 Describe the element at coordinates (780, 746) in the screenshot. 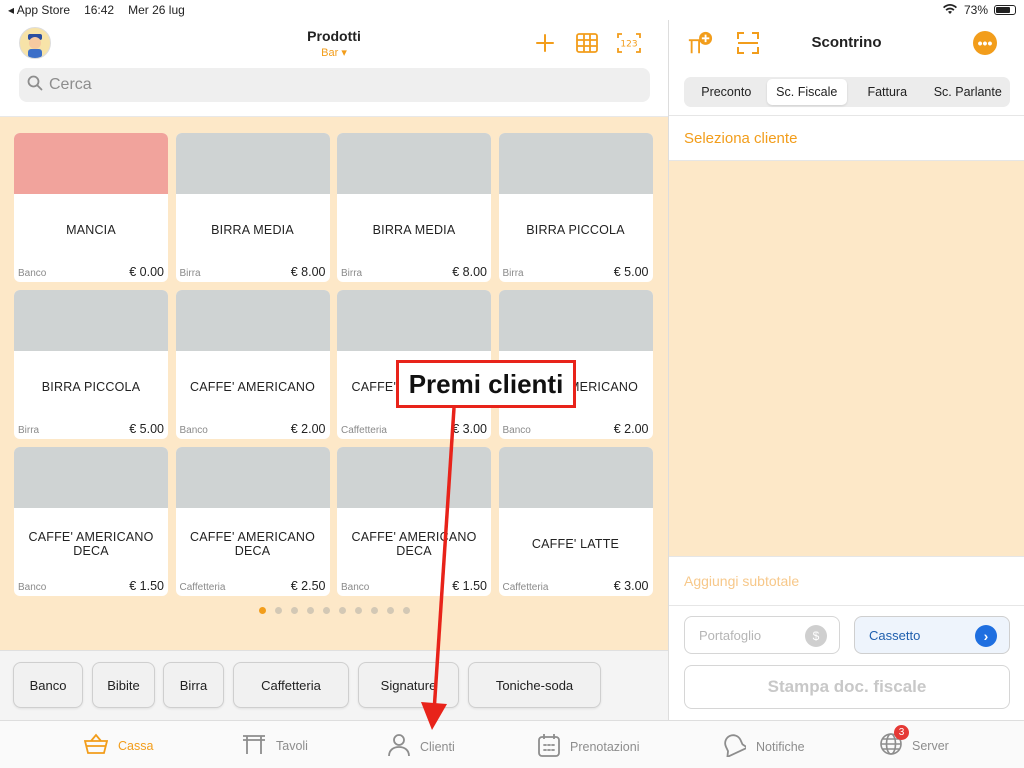

I see `tab-label: Notifiche` at that location.